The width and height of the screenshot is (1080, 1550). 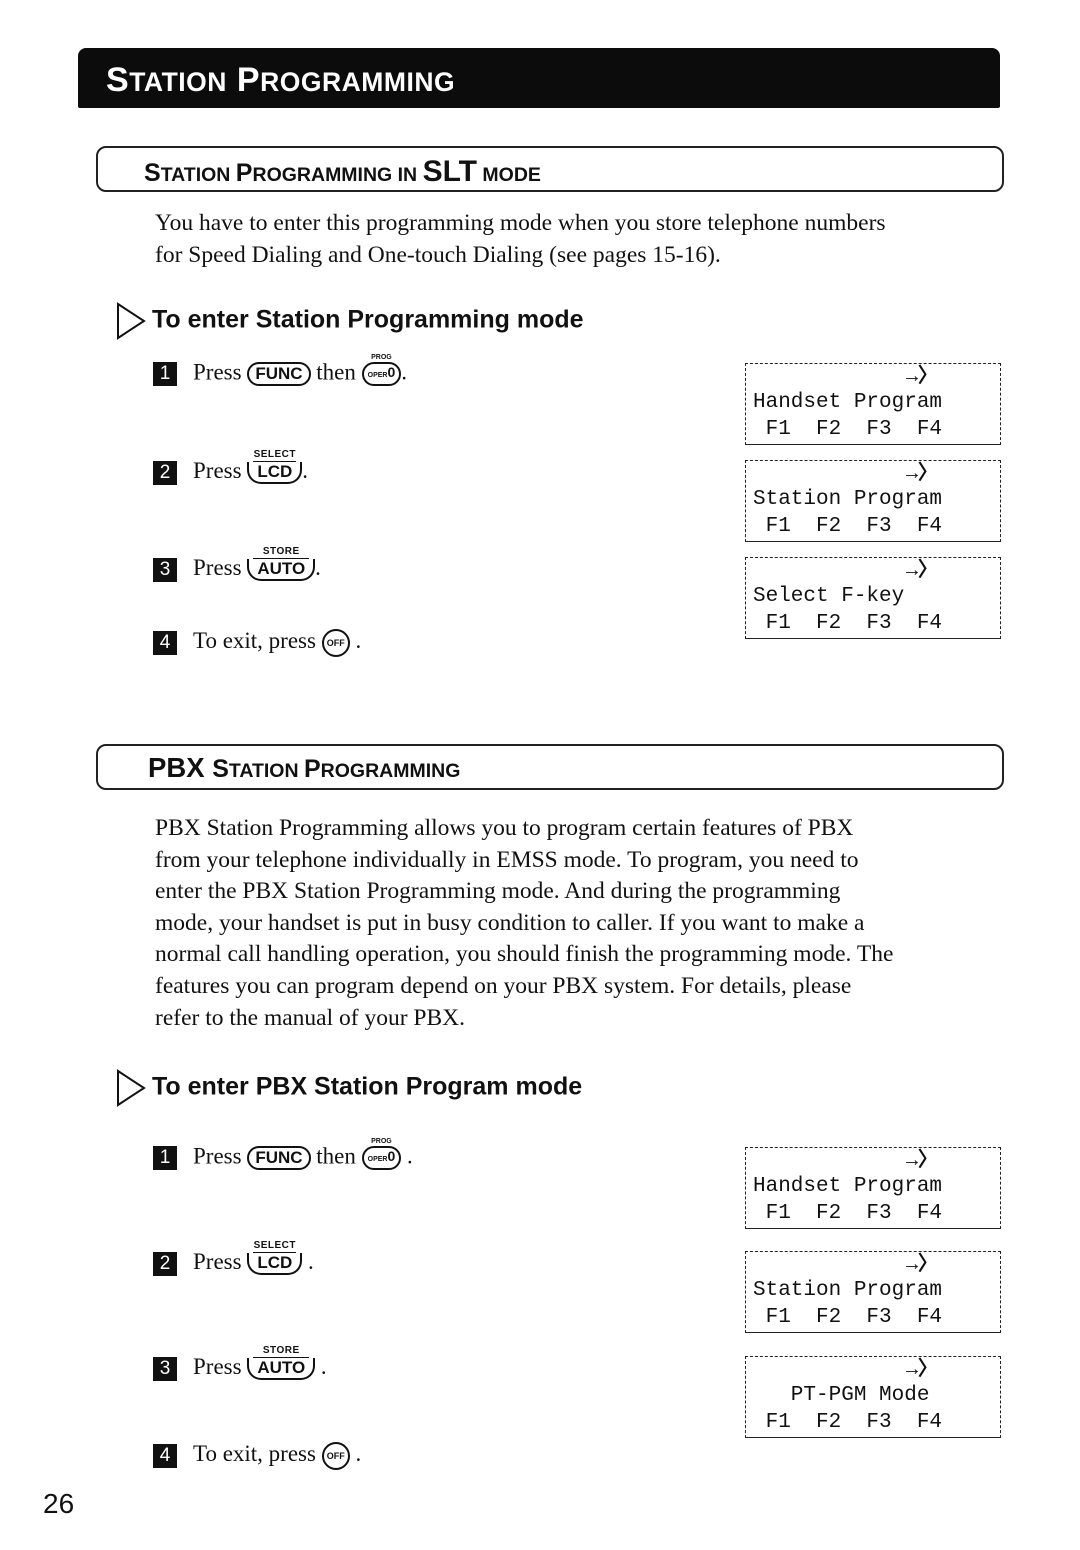 I want to click on title-initial: S, so click(x=118, y=80).